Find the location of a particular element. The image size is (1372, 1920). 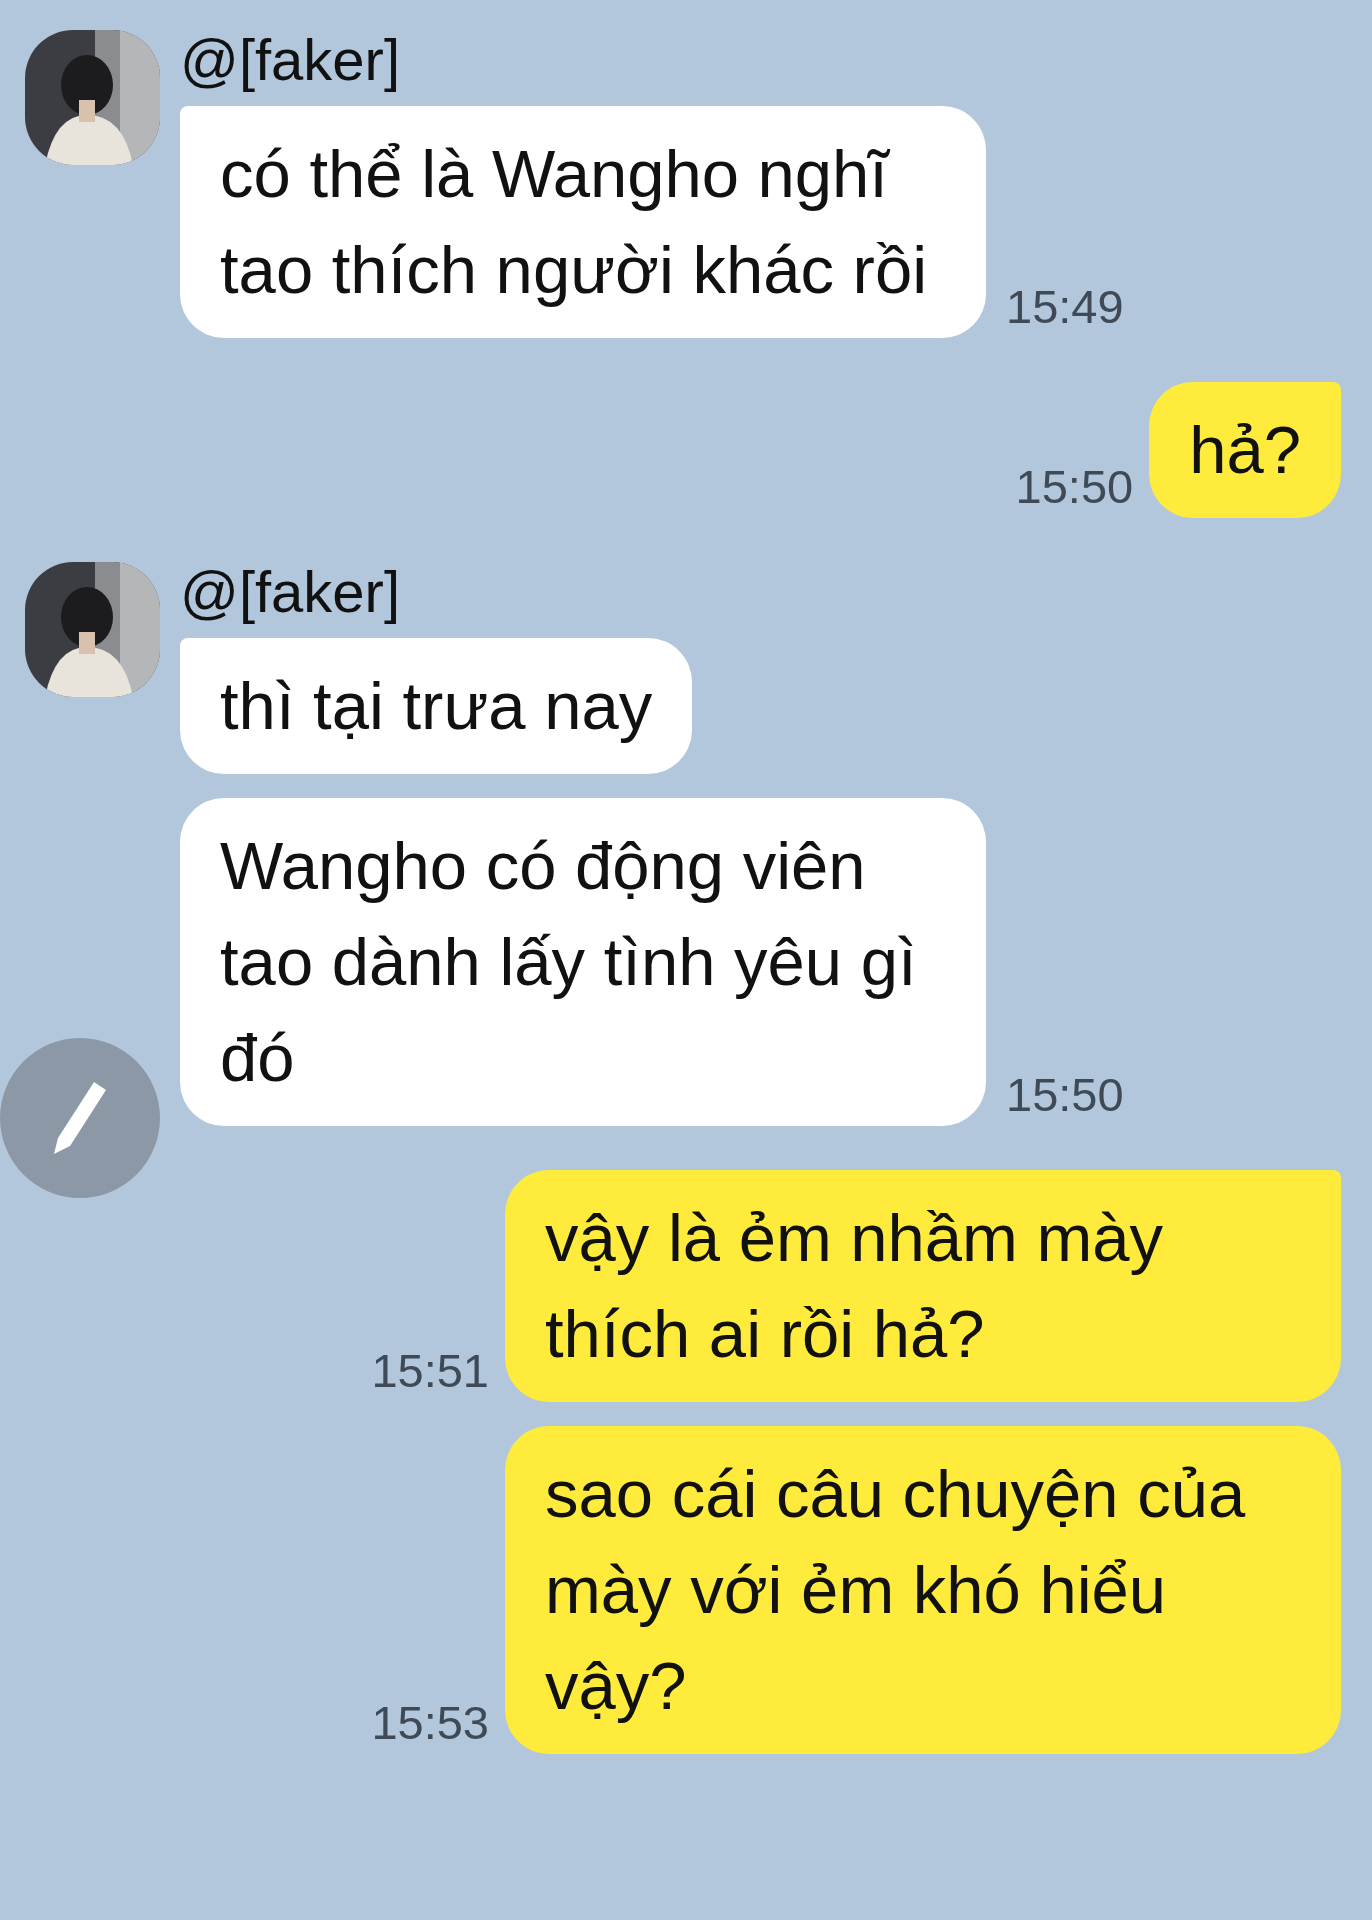

message-bubble: hả? is located at coordinates (1245, 450).